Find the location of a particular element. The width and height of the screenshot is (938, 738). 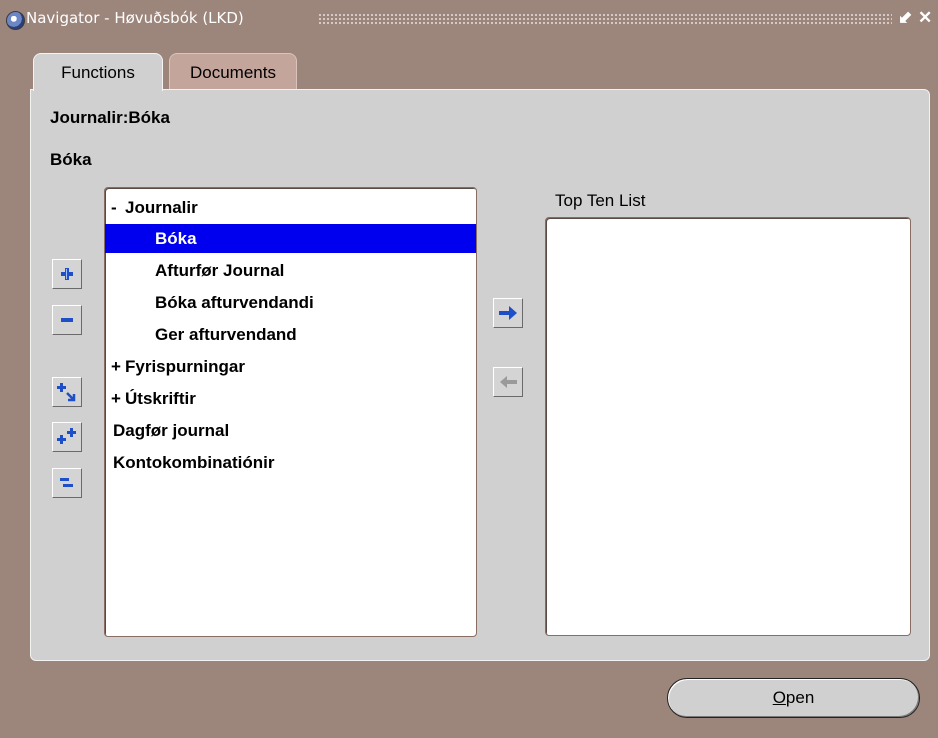

oracle-app-icon is located at coordinates (15, 20).